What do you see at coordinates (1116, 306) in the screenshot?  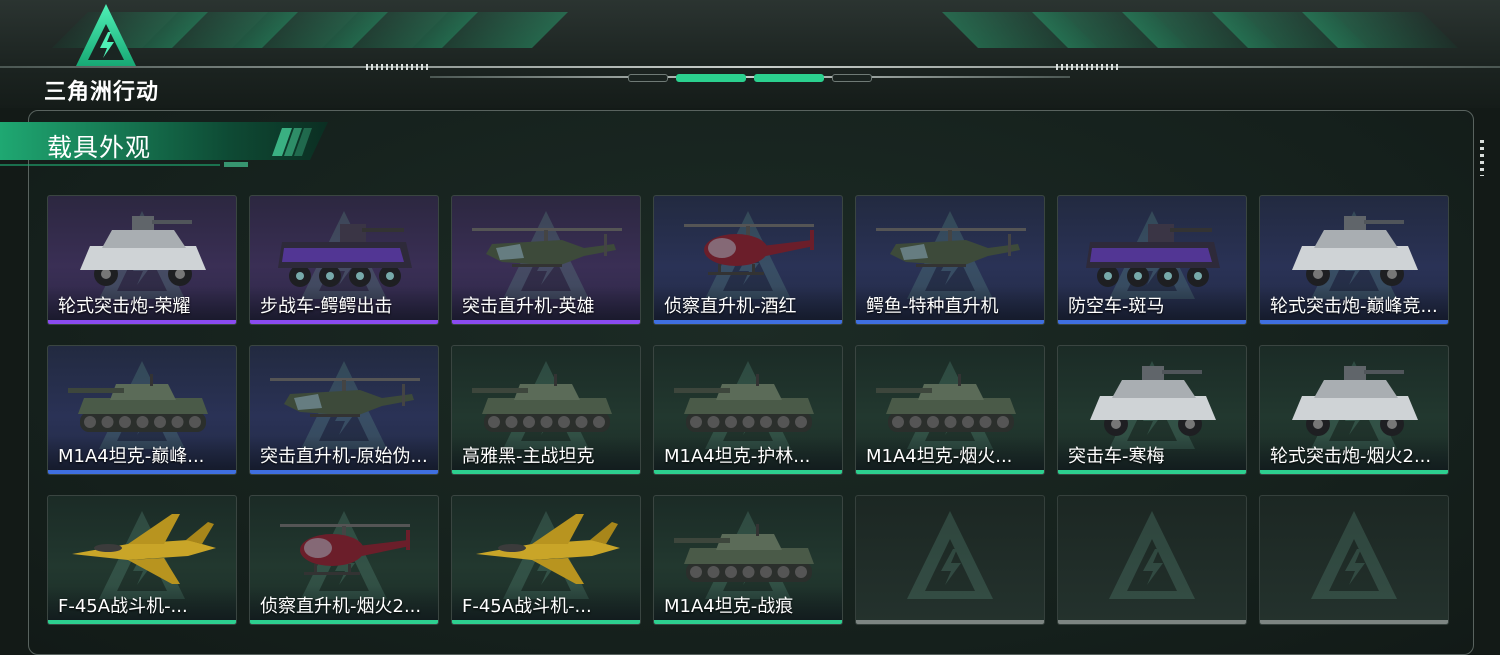 I see `vehicle-skin-name: 防空车-斑马` at bounding box center [1116, 306].